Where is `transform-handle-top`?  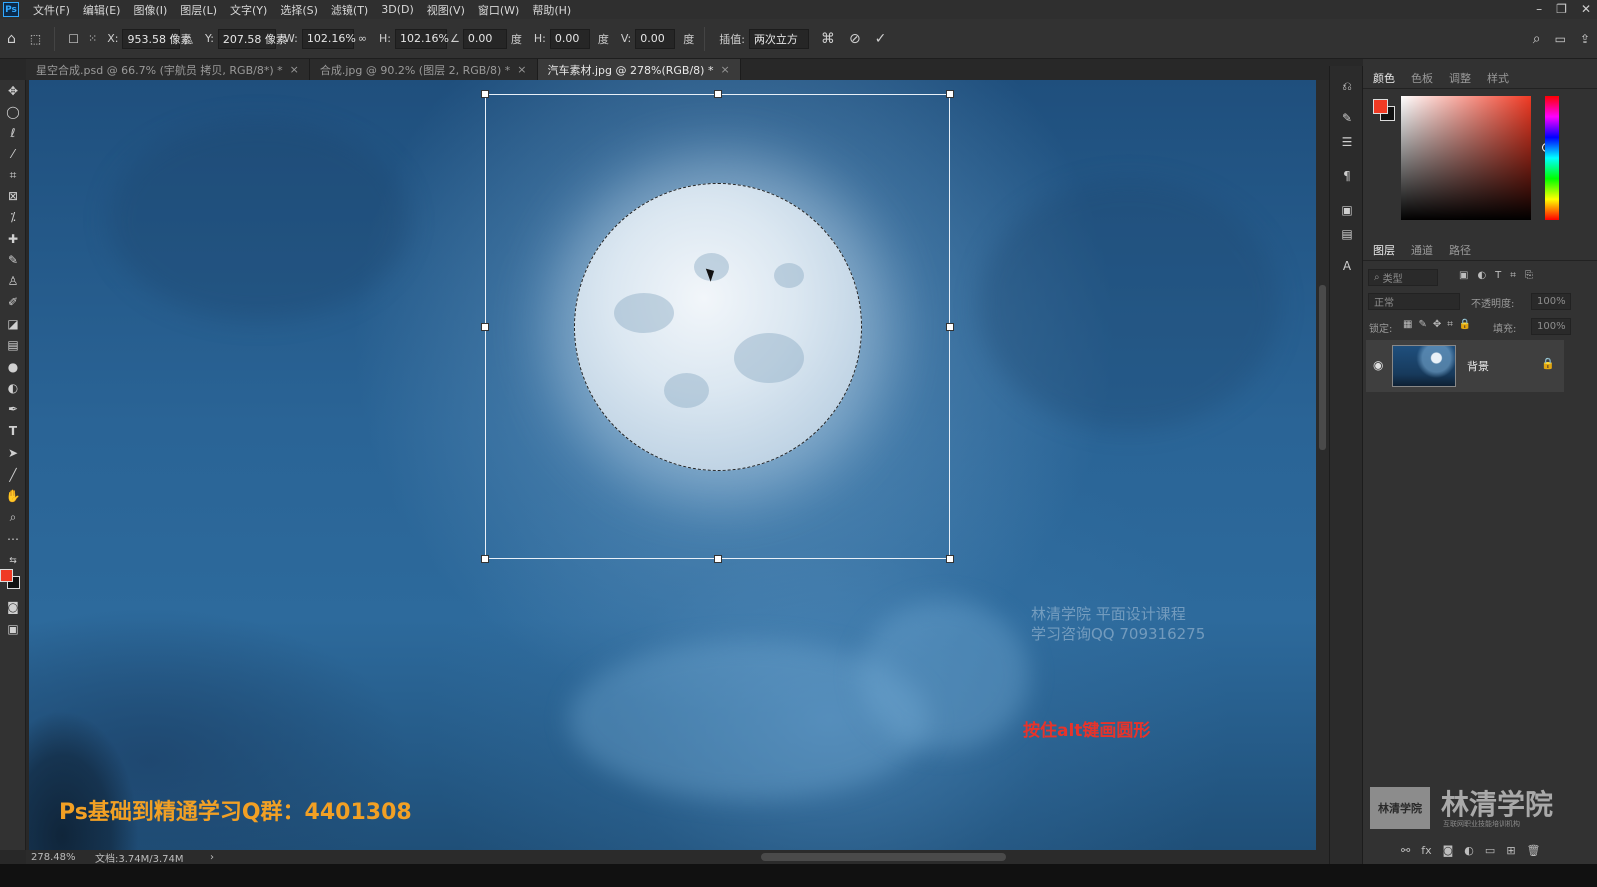
transform-handle-top is located at coordinates (718, 94).